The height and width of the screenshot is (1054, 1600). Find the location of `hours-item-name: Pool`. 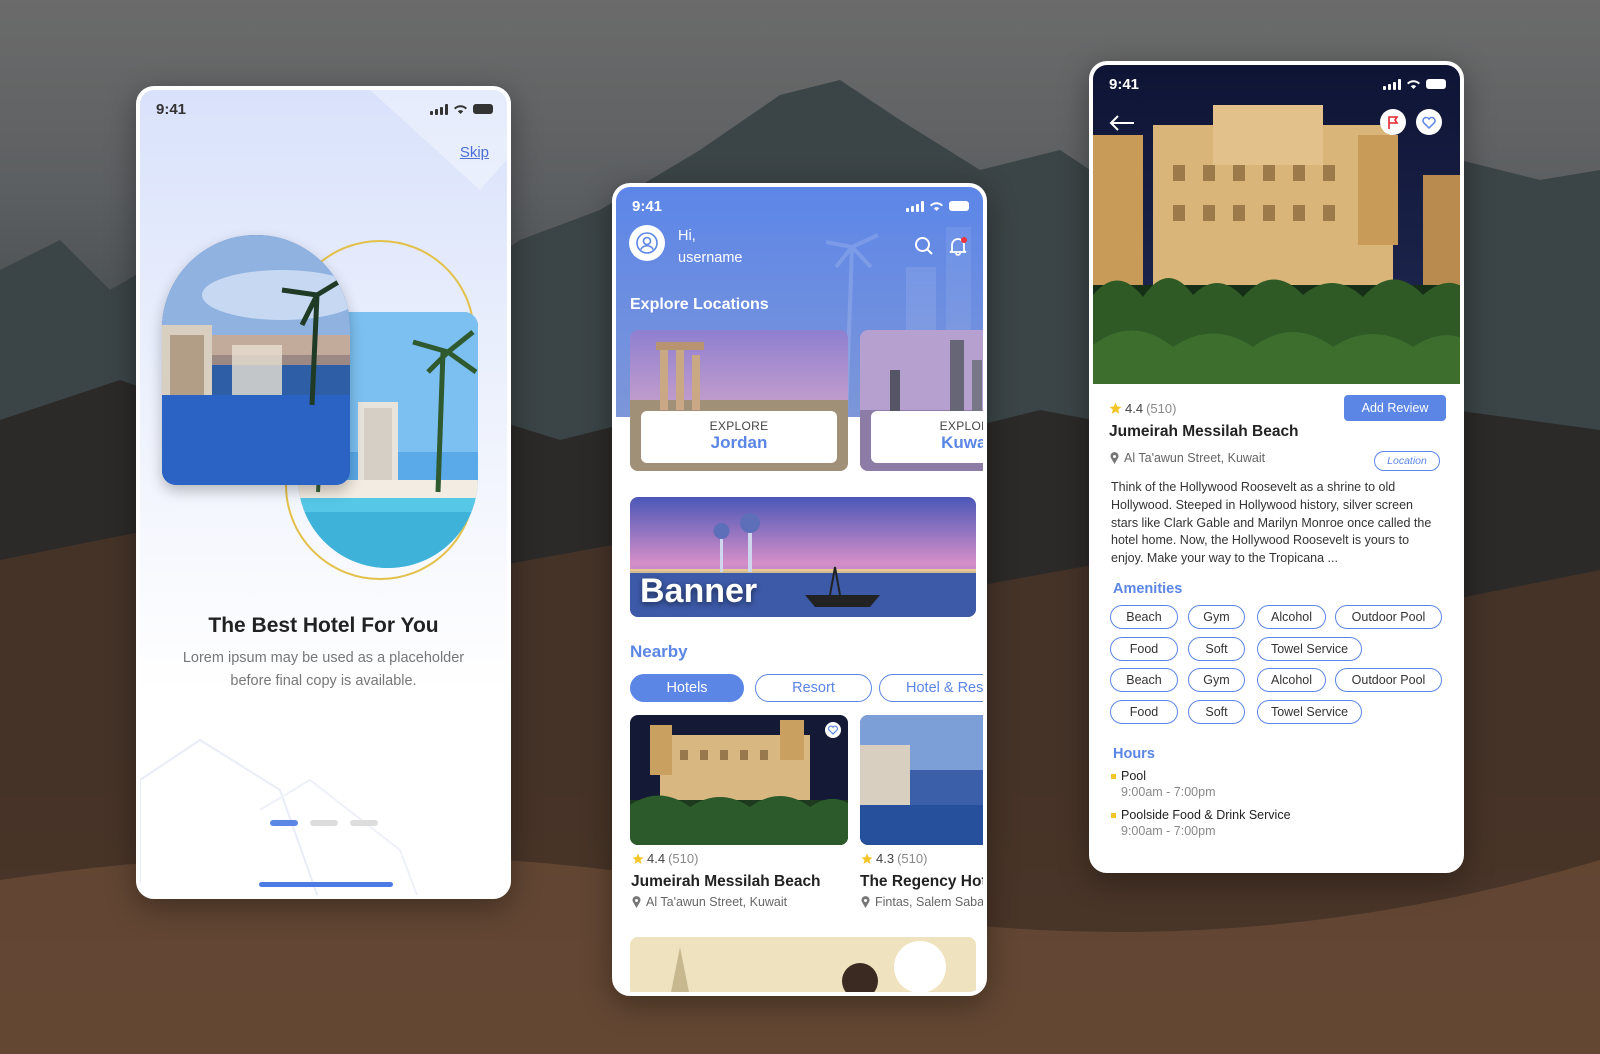

hours-item-name: Pool is located at coordinates (1134, 776).